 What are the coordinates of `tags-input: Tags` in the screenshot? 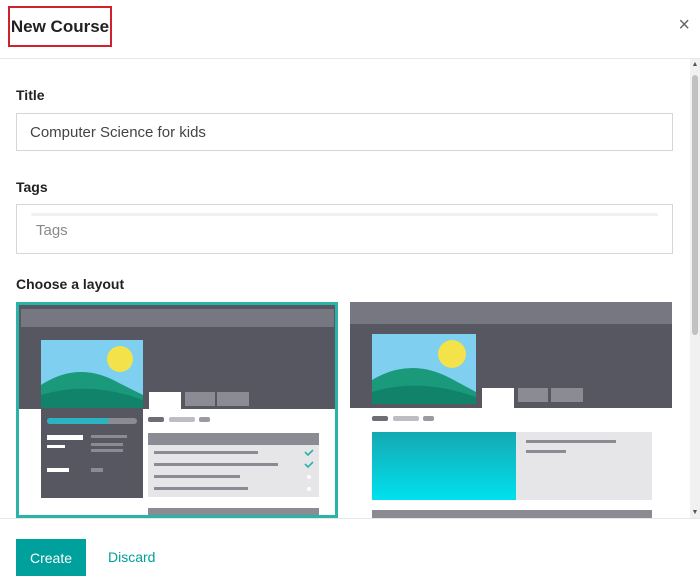 It's located at (344, 229).